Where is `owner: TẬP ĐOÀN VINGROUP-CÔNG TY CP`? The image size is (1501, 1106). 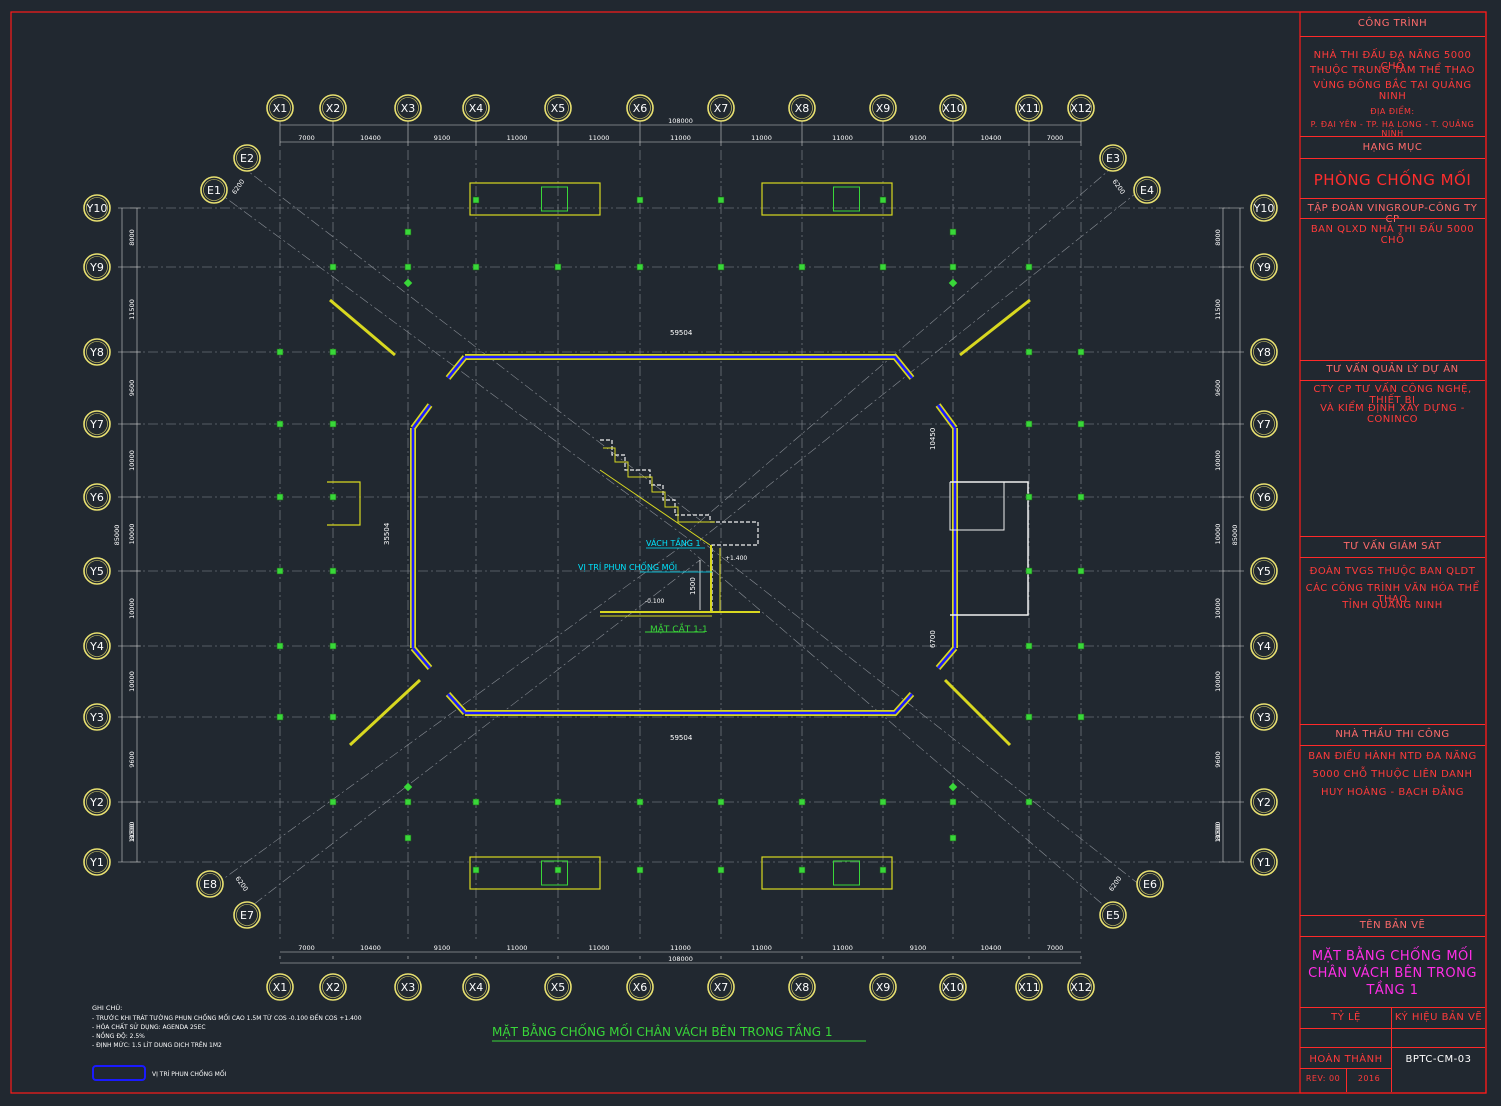
owner: TẬP ĐOÀN VINGROUP-CÔNG TY CP is located at coordinates (1392, 214).